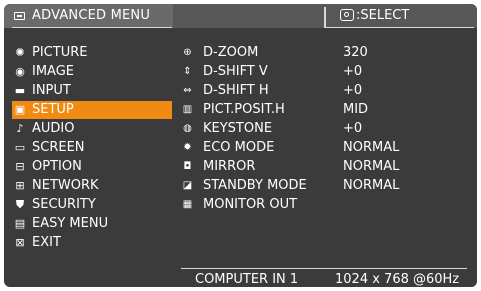  Describe the element at coordinates (236, 90) in the screenshot. I see `setting-label: D-SHIFT H` at that location.